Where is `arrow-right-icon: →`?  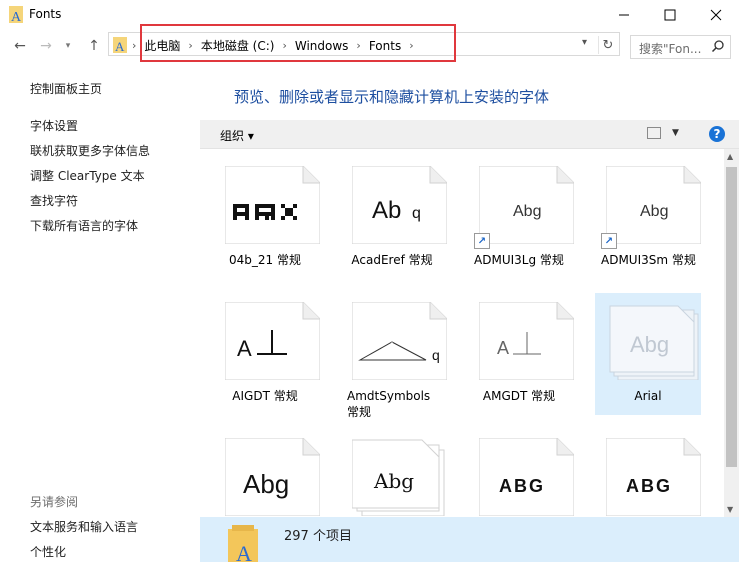
arrow-right-icon: → is located at coordinates (46, 46).